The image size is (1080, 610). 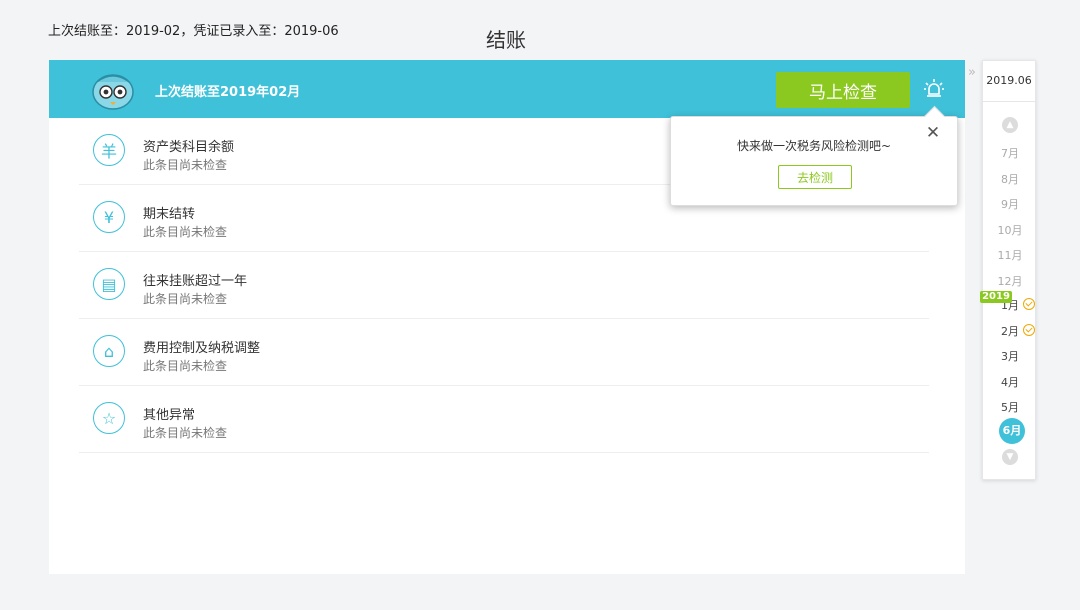 What do you see at coordinates (843, 90) in the screenshot?
I see `check-now-button: 马上检查` at bounding box center [843, 90].